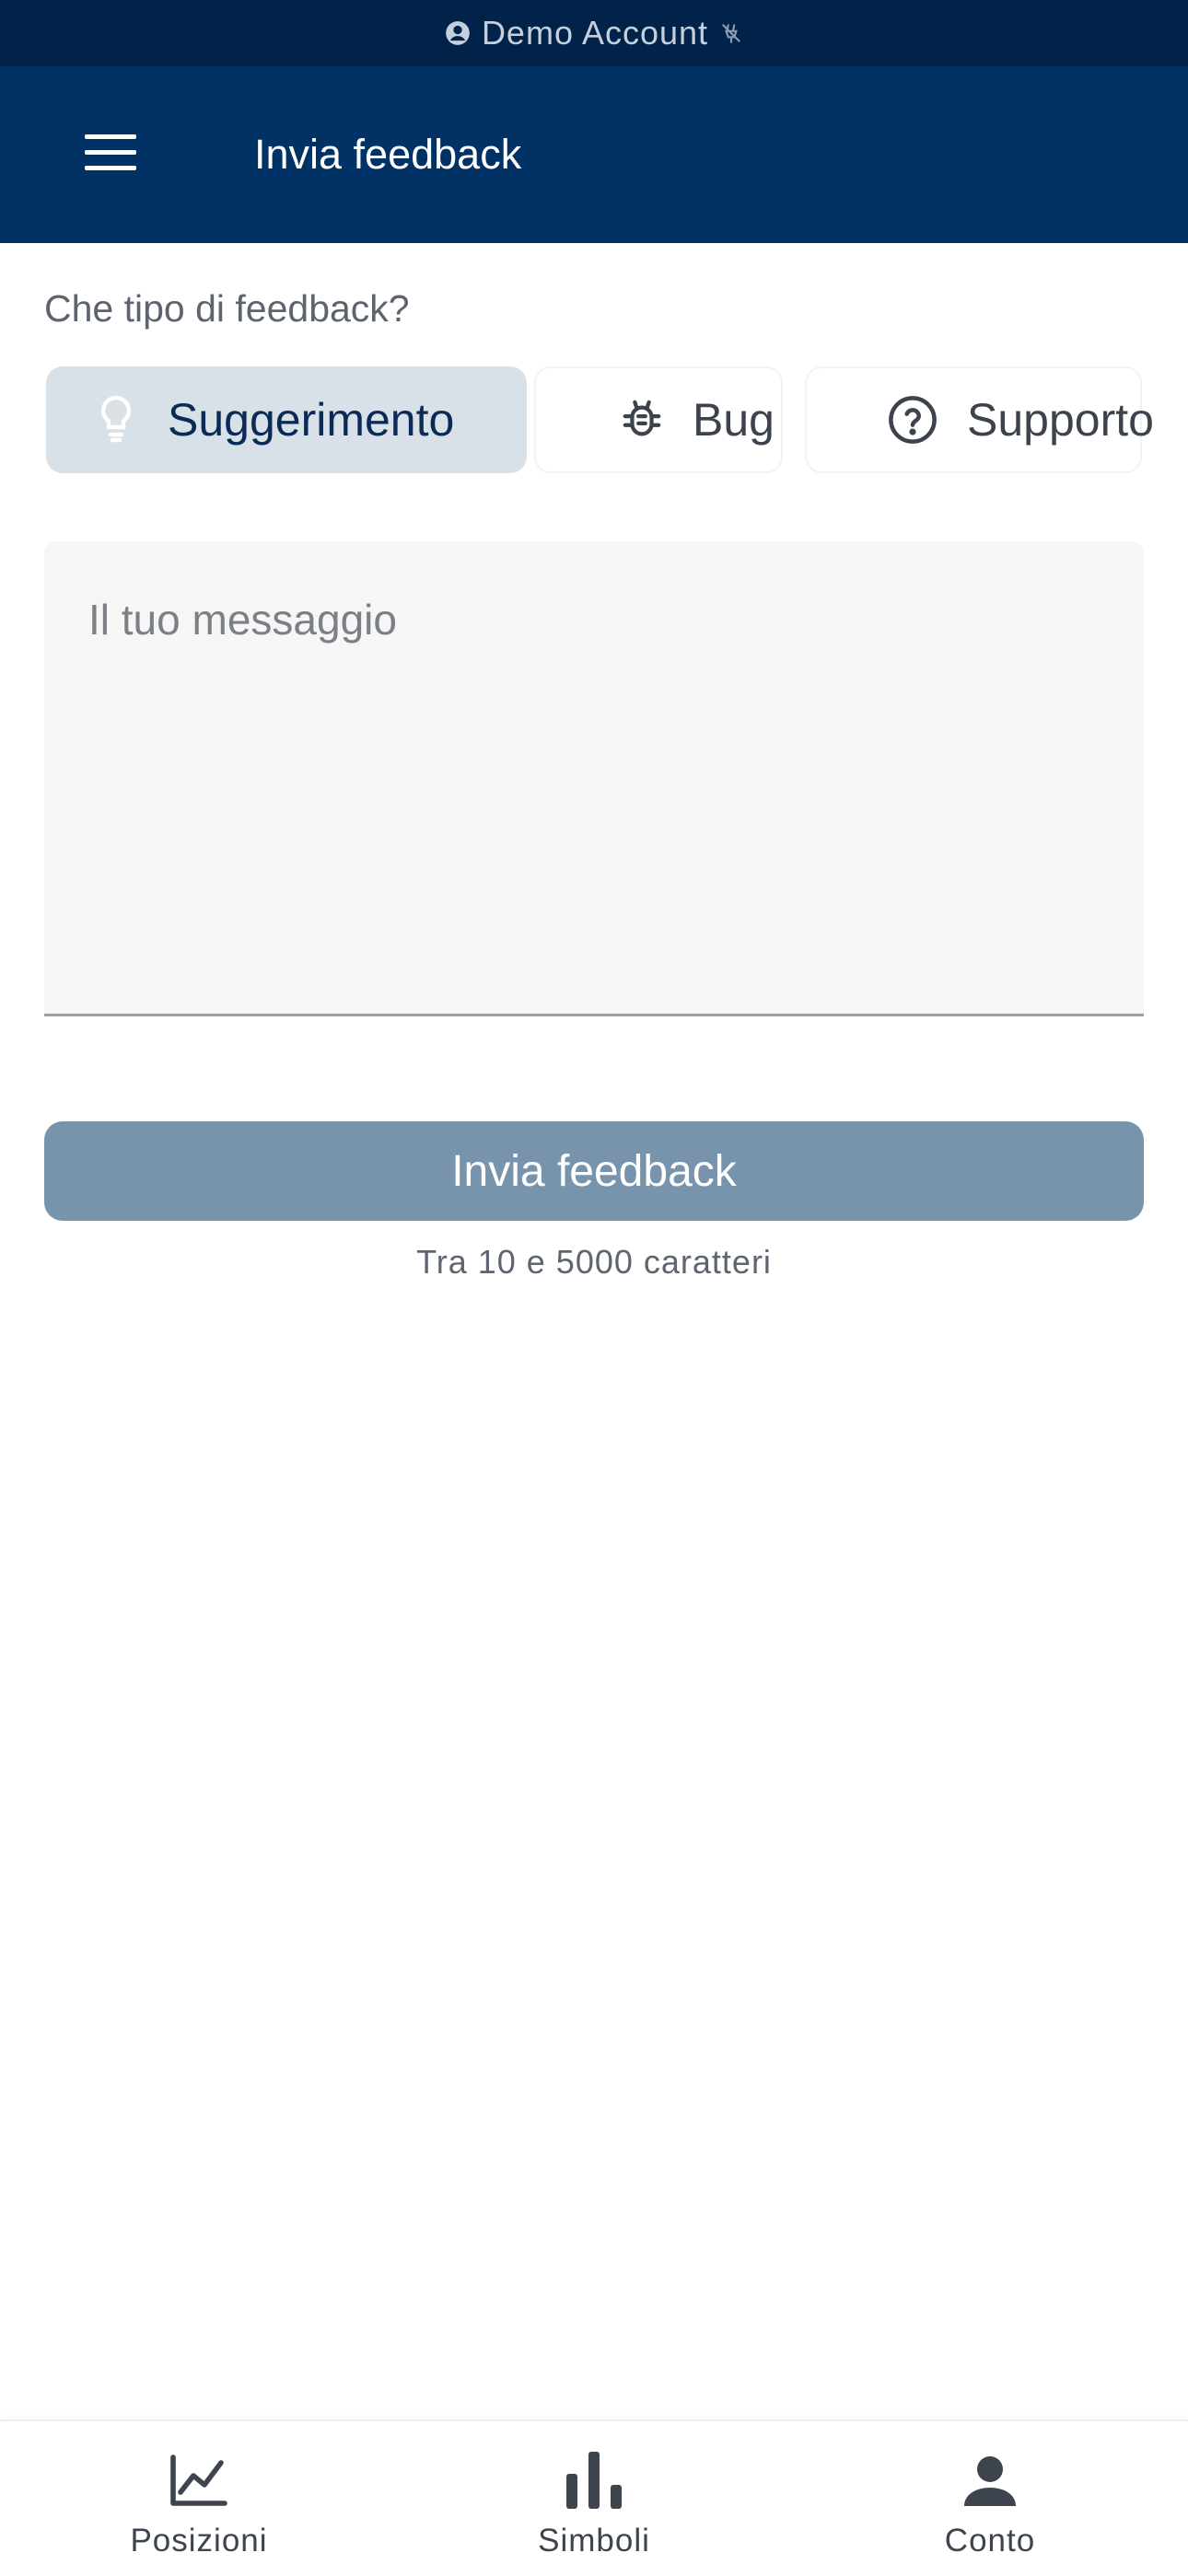  Describe the element at coordinates (913, 420) in the screenshot. I see `help-circle-icon` at that location.